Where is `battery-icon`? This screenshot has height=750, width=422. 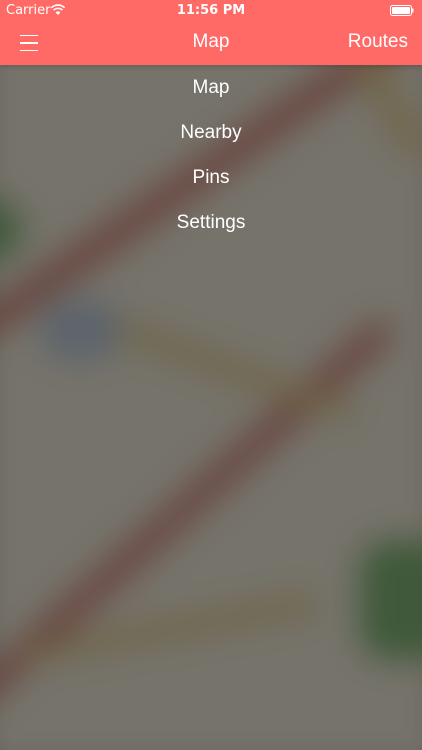 battery-icon is located at coordinates (402, 10).